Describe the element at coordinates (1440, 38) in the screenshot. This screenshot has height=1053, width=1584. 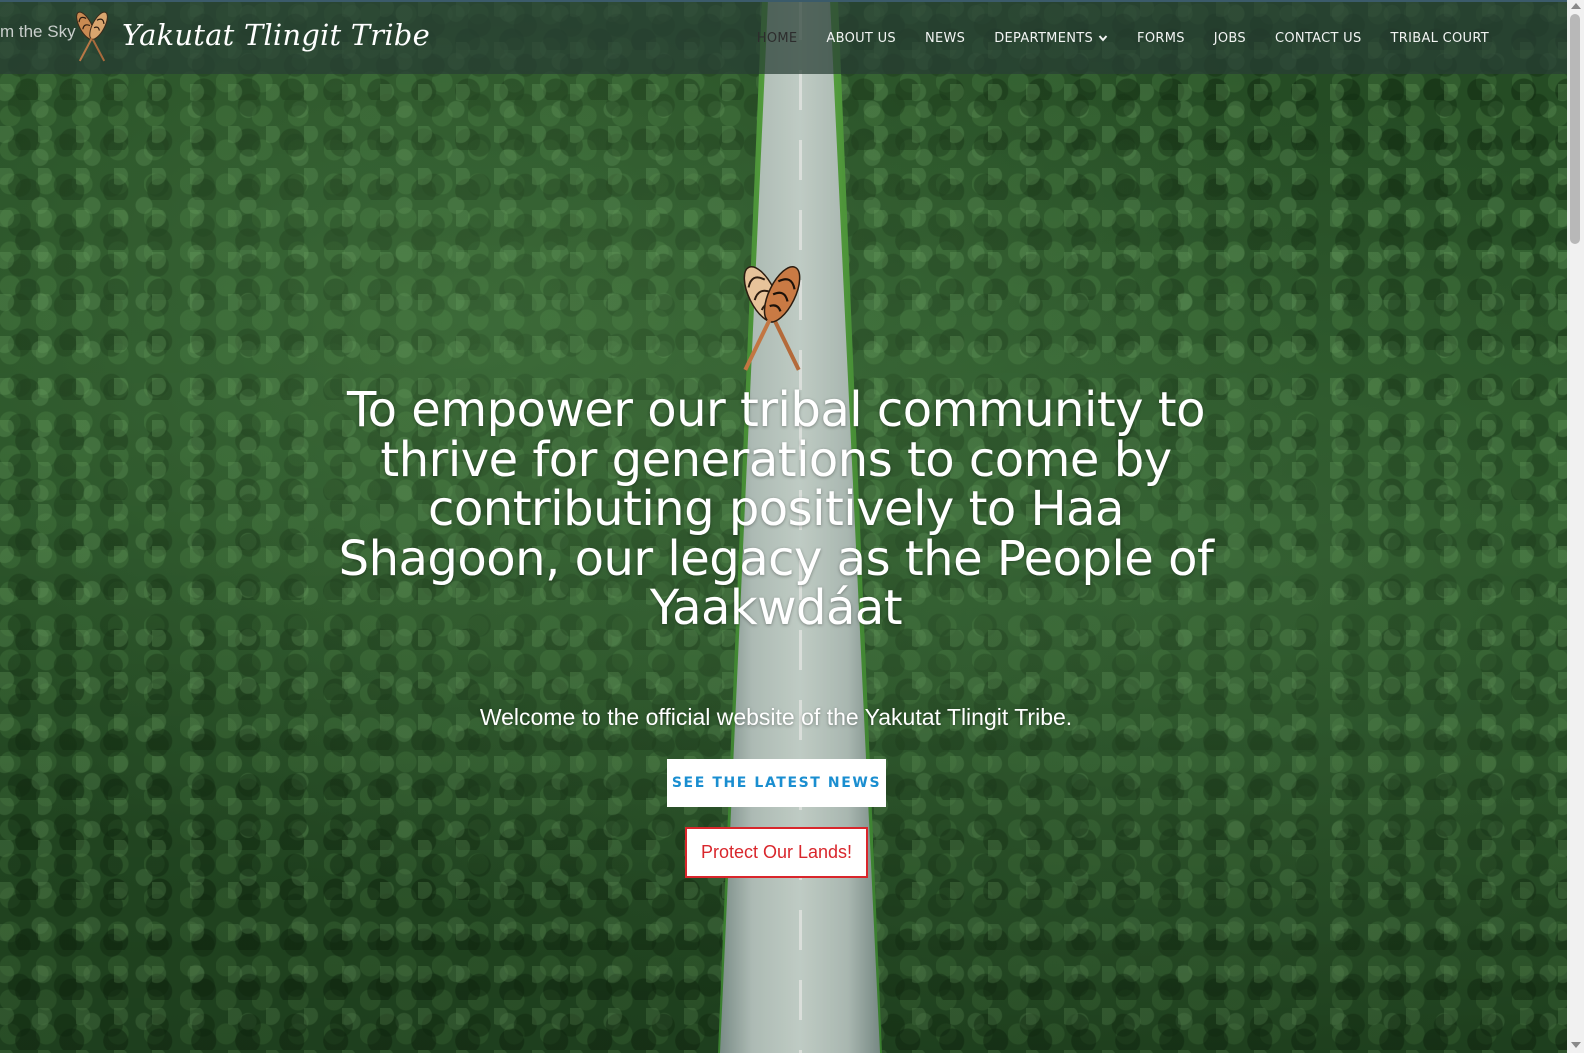
I see `nav-tribal-court: TRIBAL COURT` at that location.